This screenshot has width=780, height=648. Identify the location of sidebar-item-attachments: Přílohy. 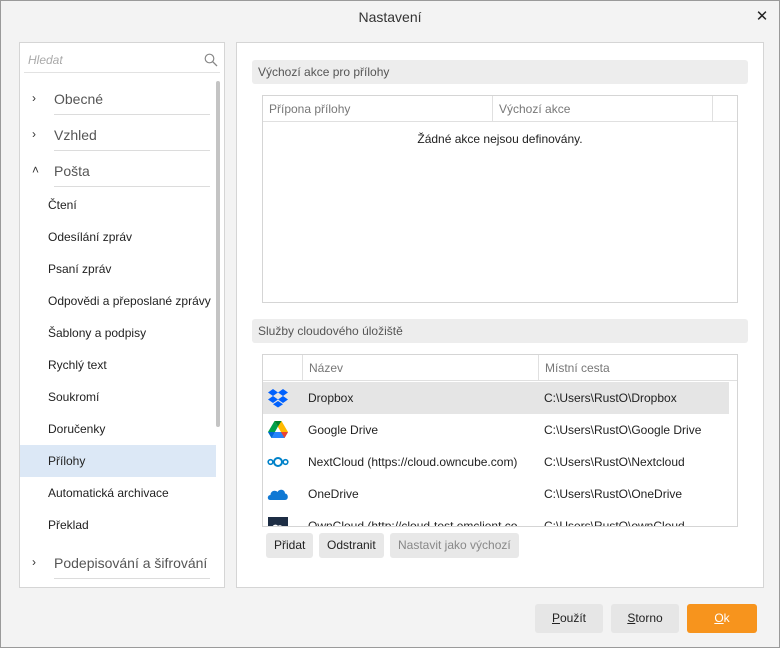
(118, 461).